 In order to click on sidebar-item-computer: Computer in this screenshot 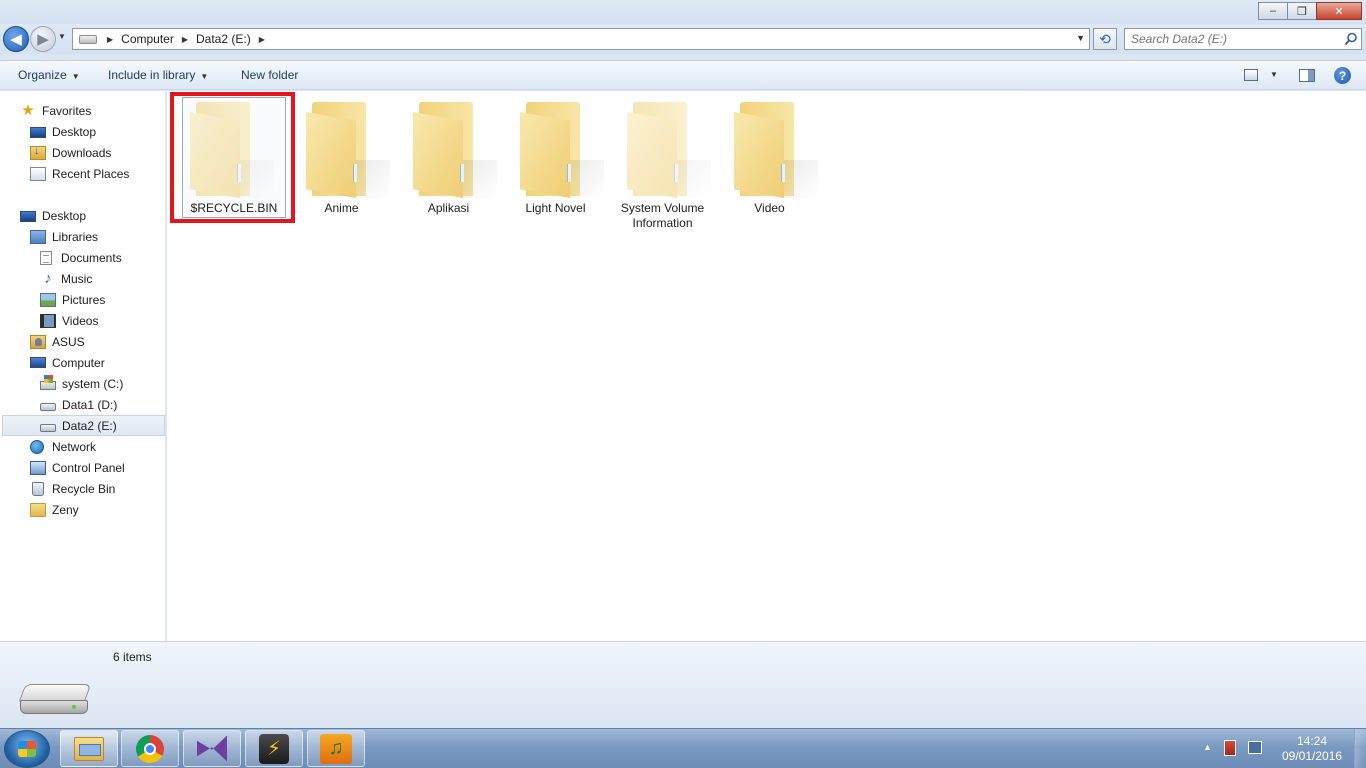, I will do `click(83, 362)`.